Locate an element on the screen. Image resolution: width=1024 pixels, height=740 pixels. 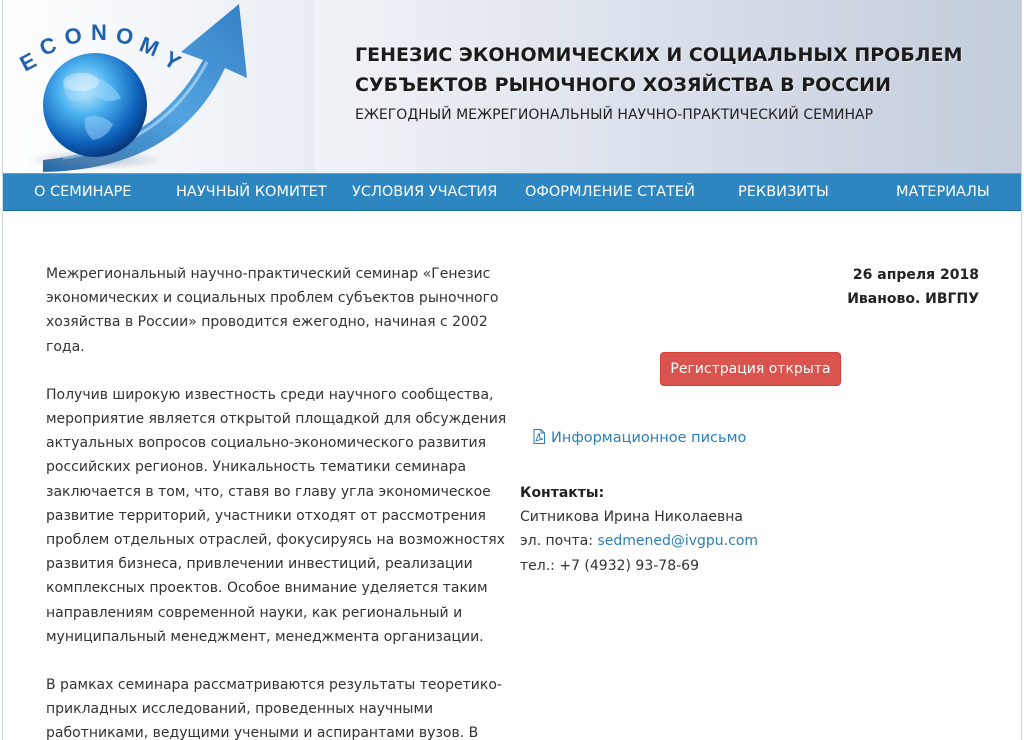
contact-email-label: эл. почта: is located at coordinates (556, 541).